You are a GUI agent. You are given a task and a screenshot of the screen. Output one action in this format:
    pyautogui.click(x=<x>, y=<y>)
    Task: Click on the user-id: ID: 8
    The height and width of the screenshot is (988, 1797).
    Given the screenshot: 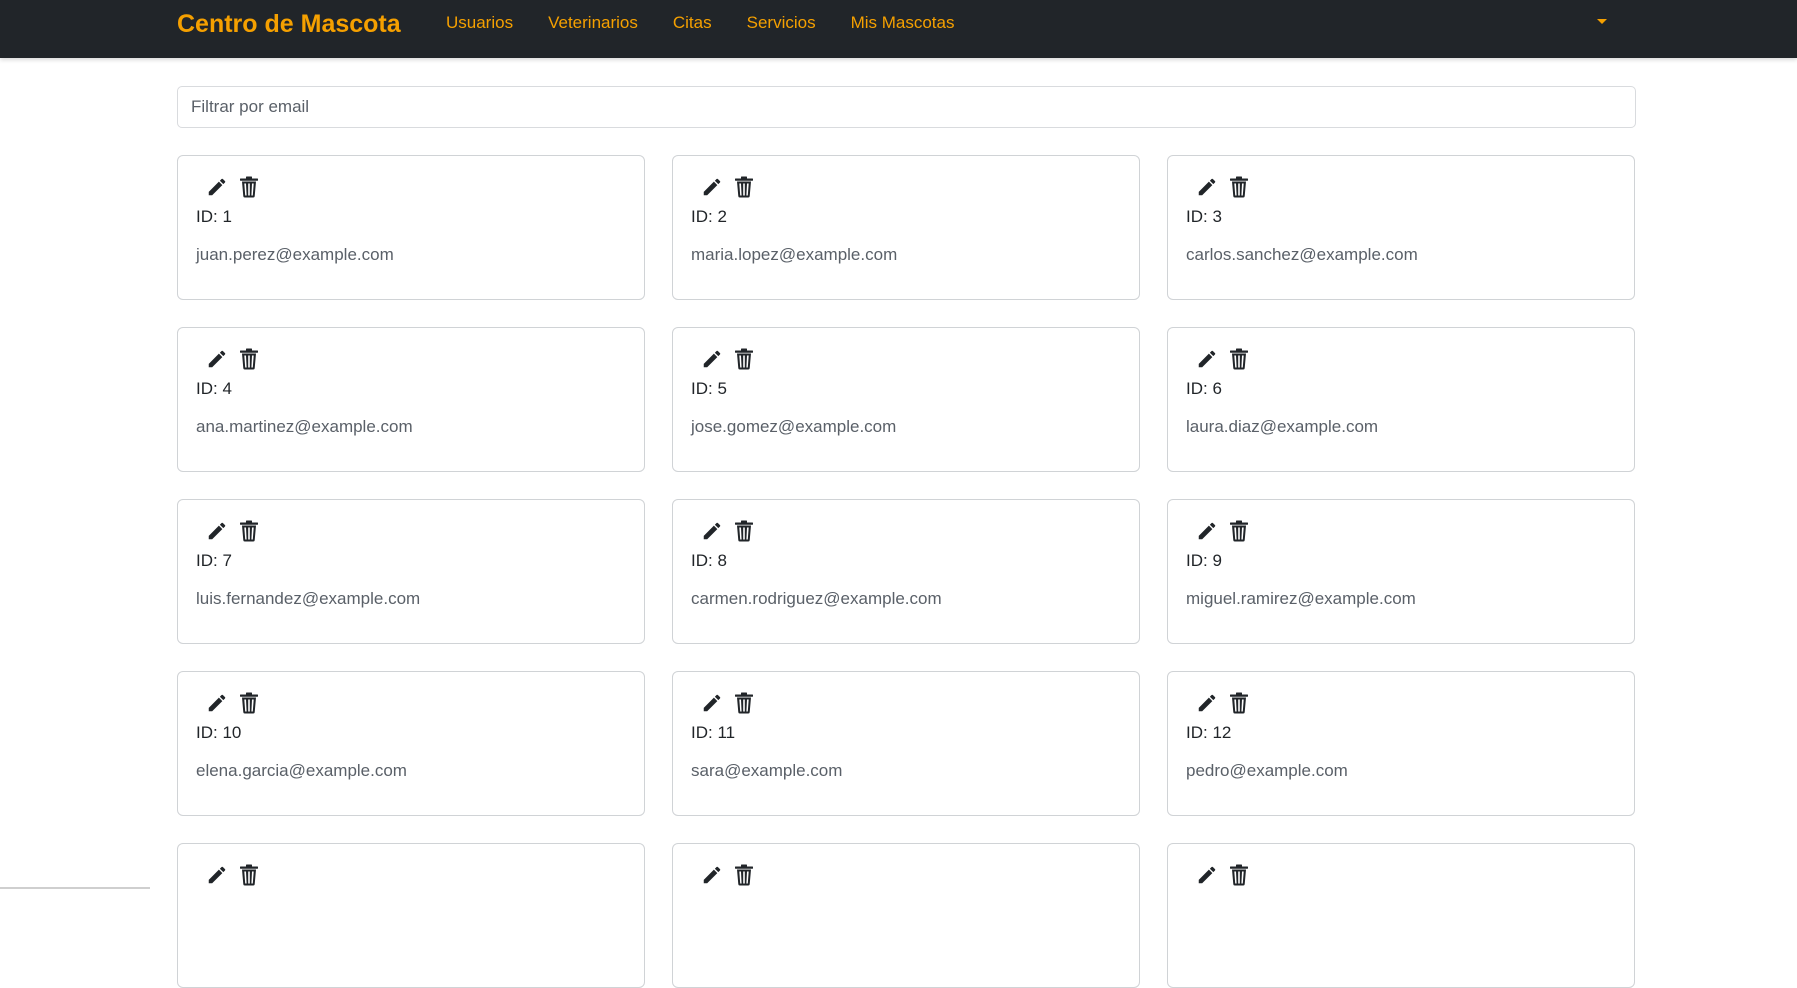 What is the action you would take?
    pyautogui.click(x=709, y=560)
    